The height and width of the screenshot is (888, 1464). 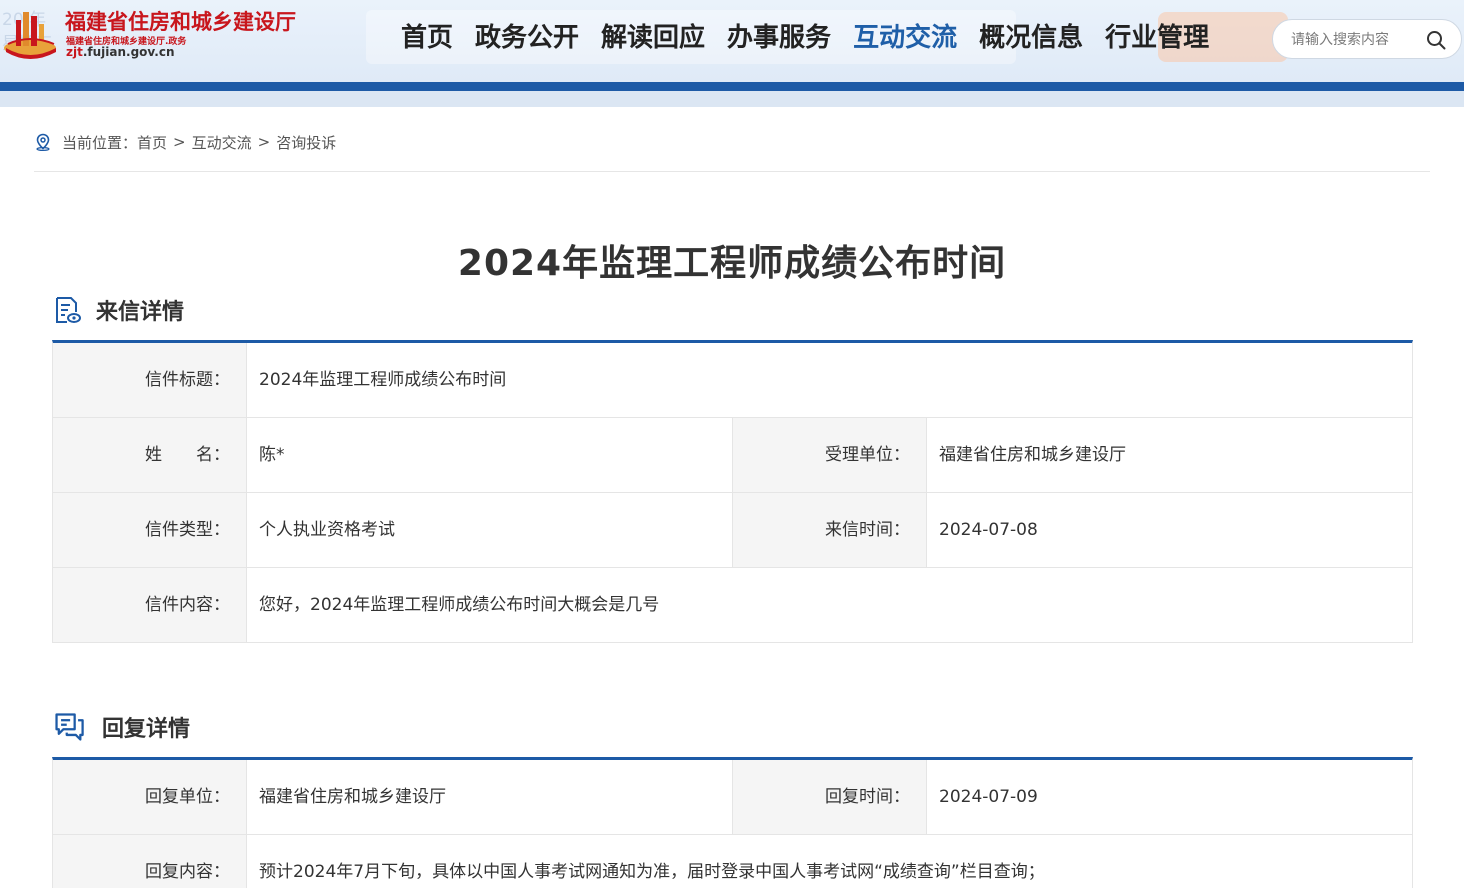 What do you see at coordinates (100, 142) in the screenshot?
I see `breadcrumb-prefix: 当前位置：` at bounding box center [100, 142].